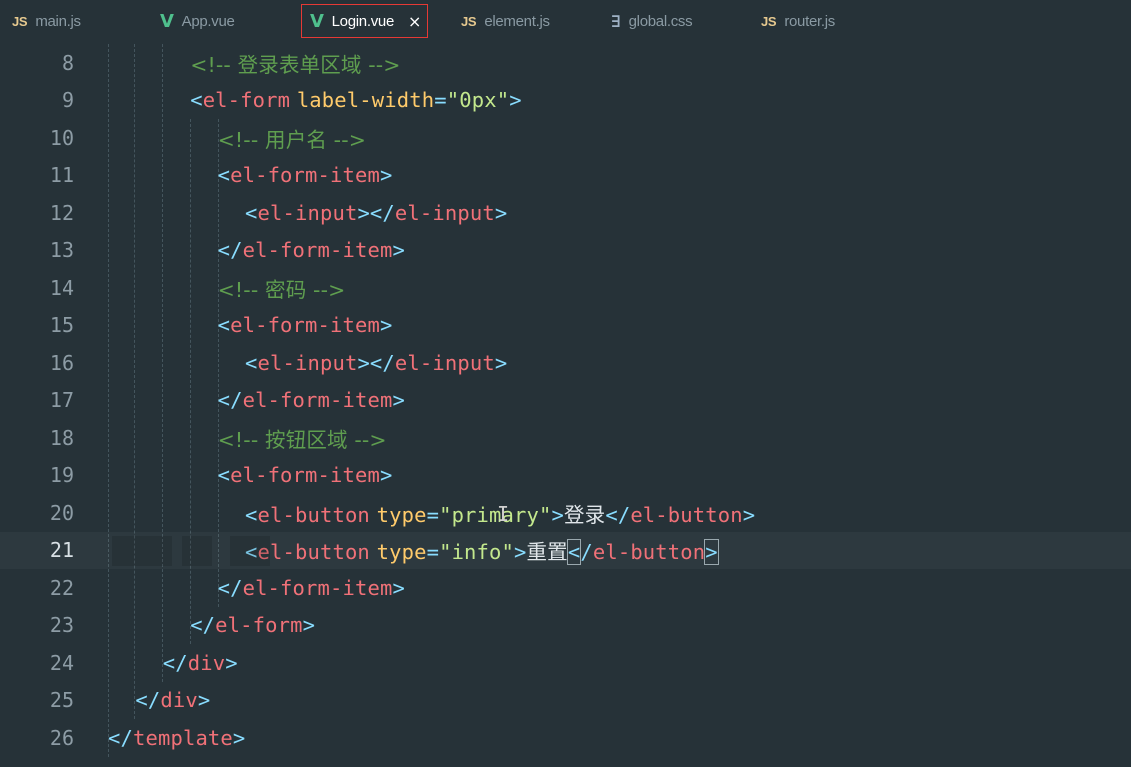  Describe the element at coordinates (586, 552) in the screenshot. I see `code-token: /` at that location.